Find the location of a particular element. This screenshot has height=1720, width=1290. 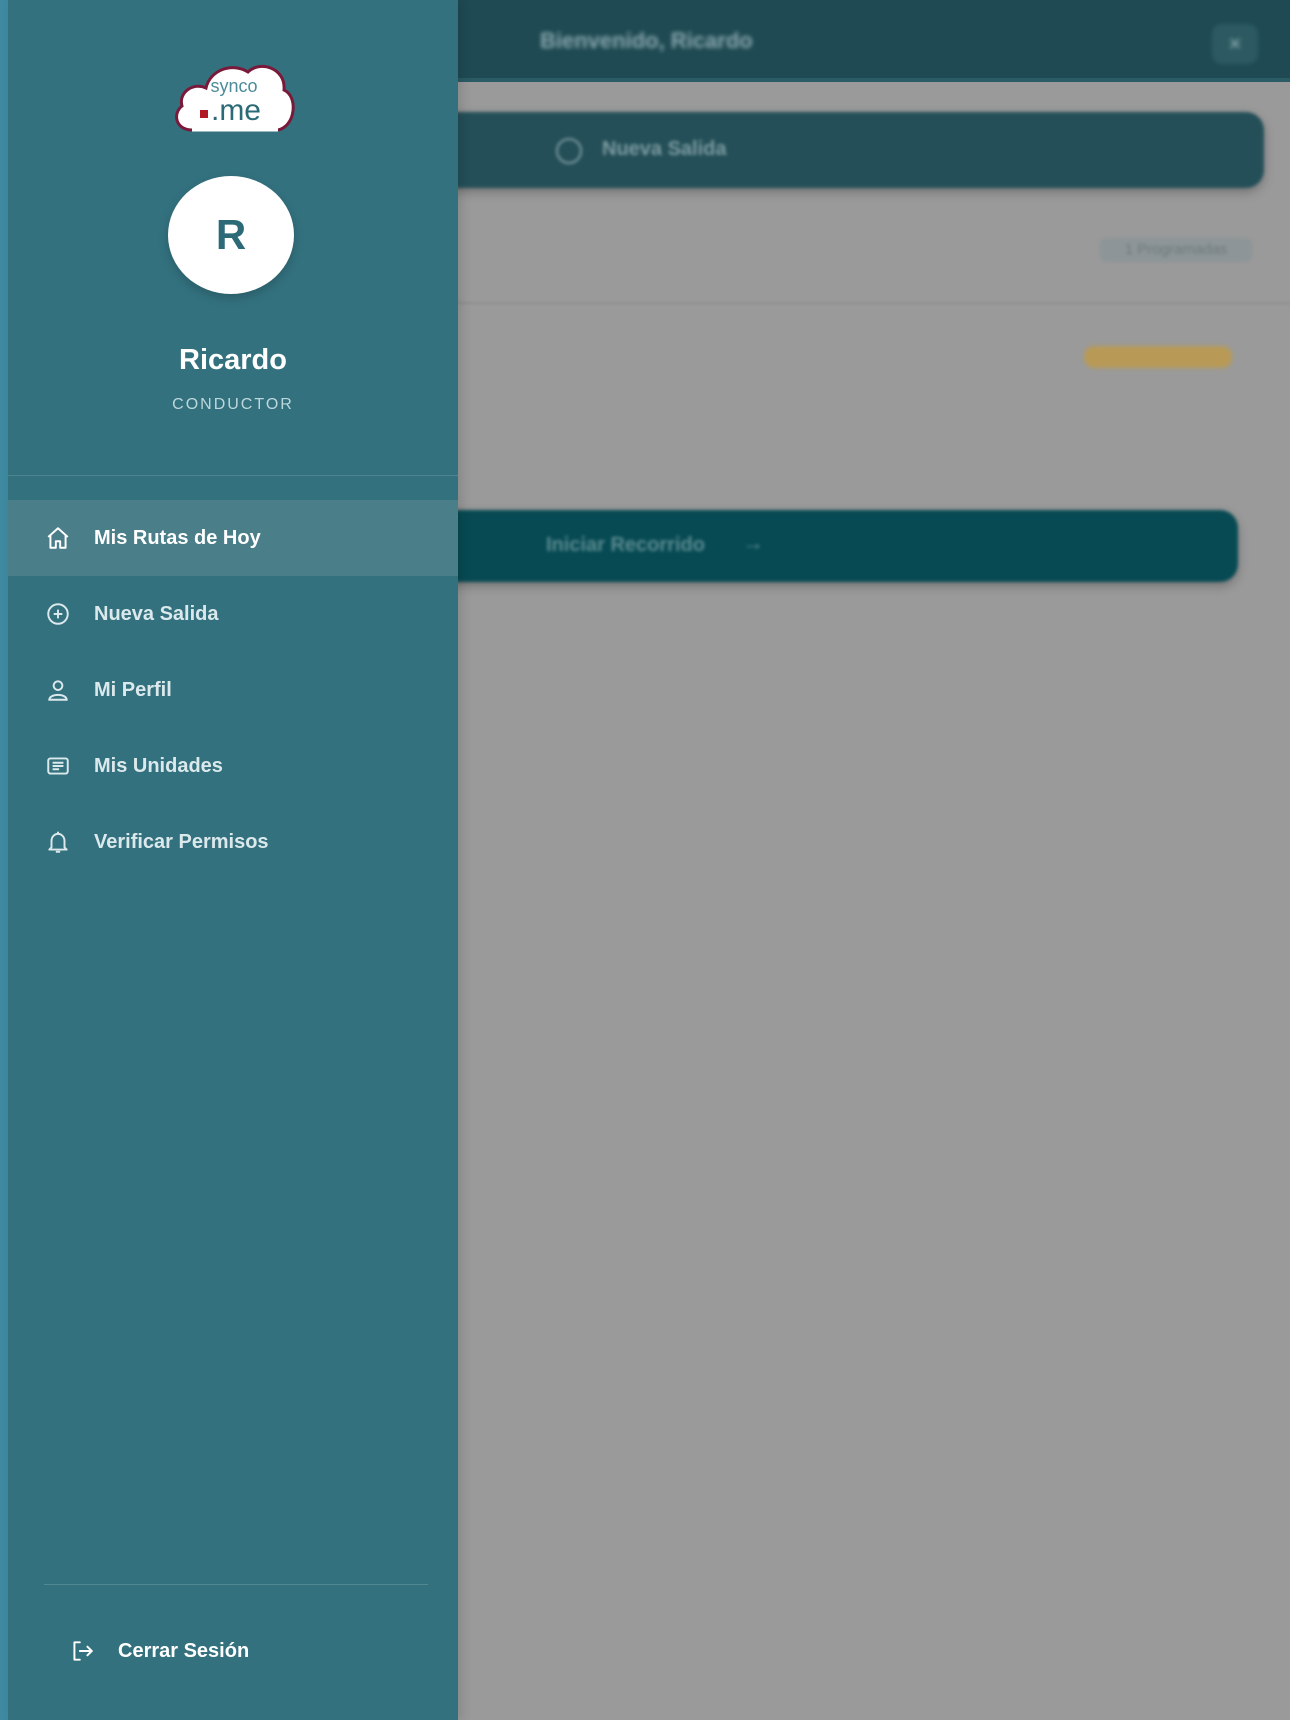

nav-item-nueva-salida: Nueva Salida is located at coordinates (233, 614).